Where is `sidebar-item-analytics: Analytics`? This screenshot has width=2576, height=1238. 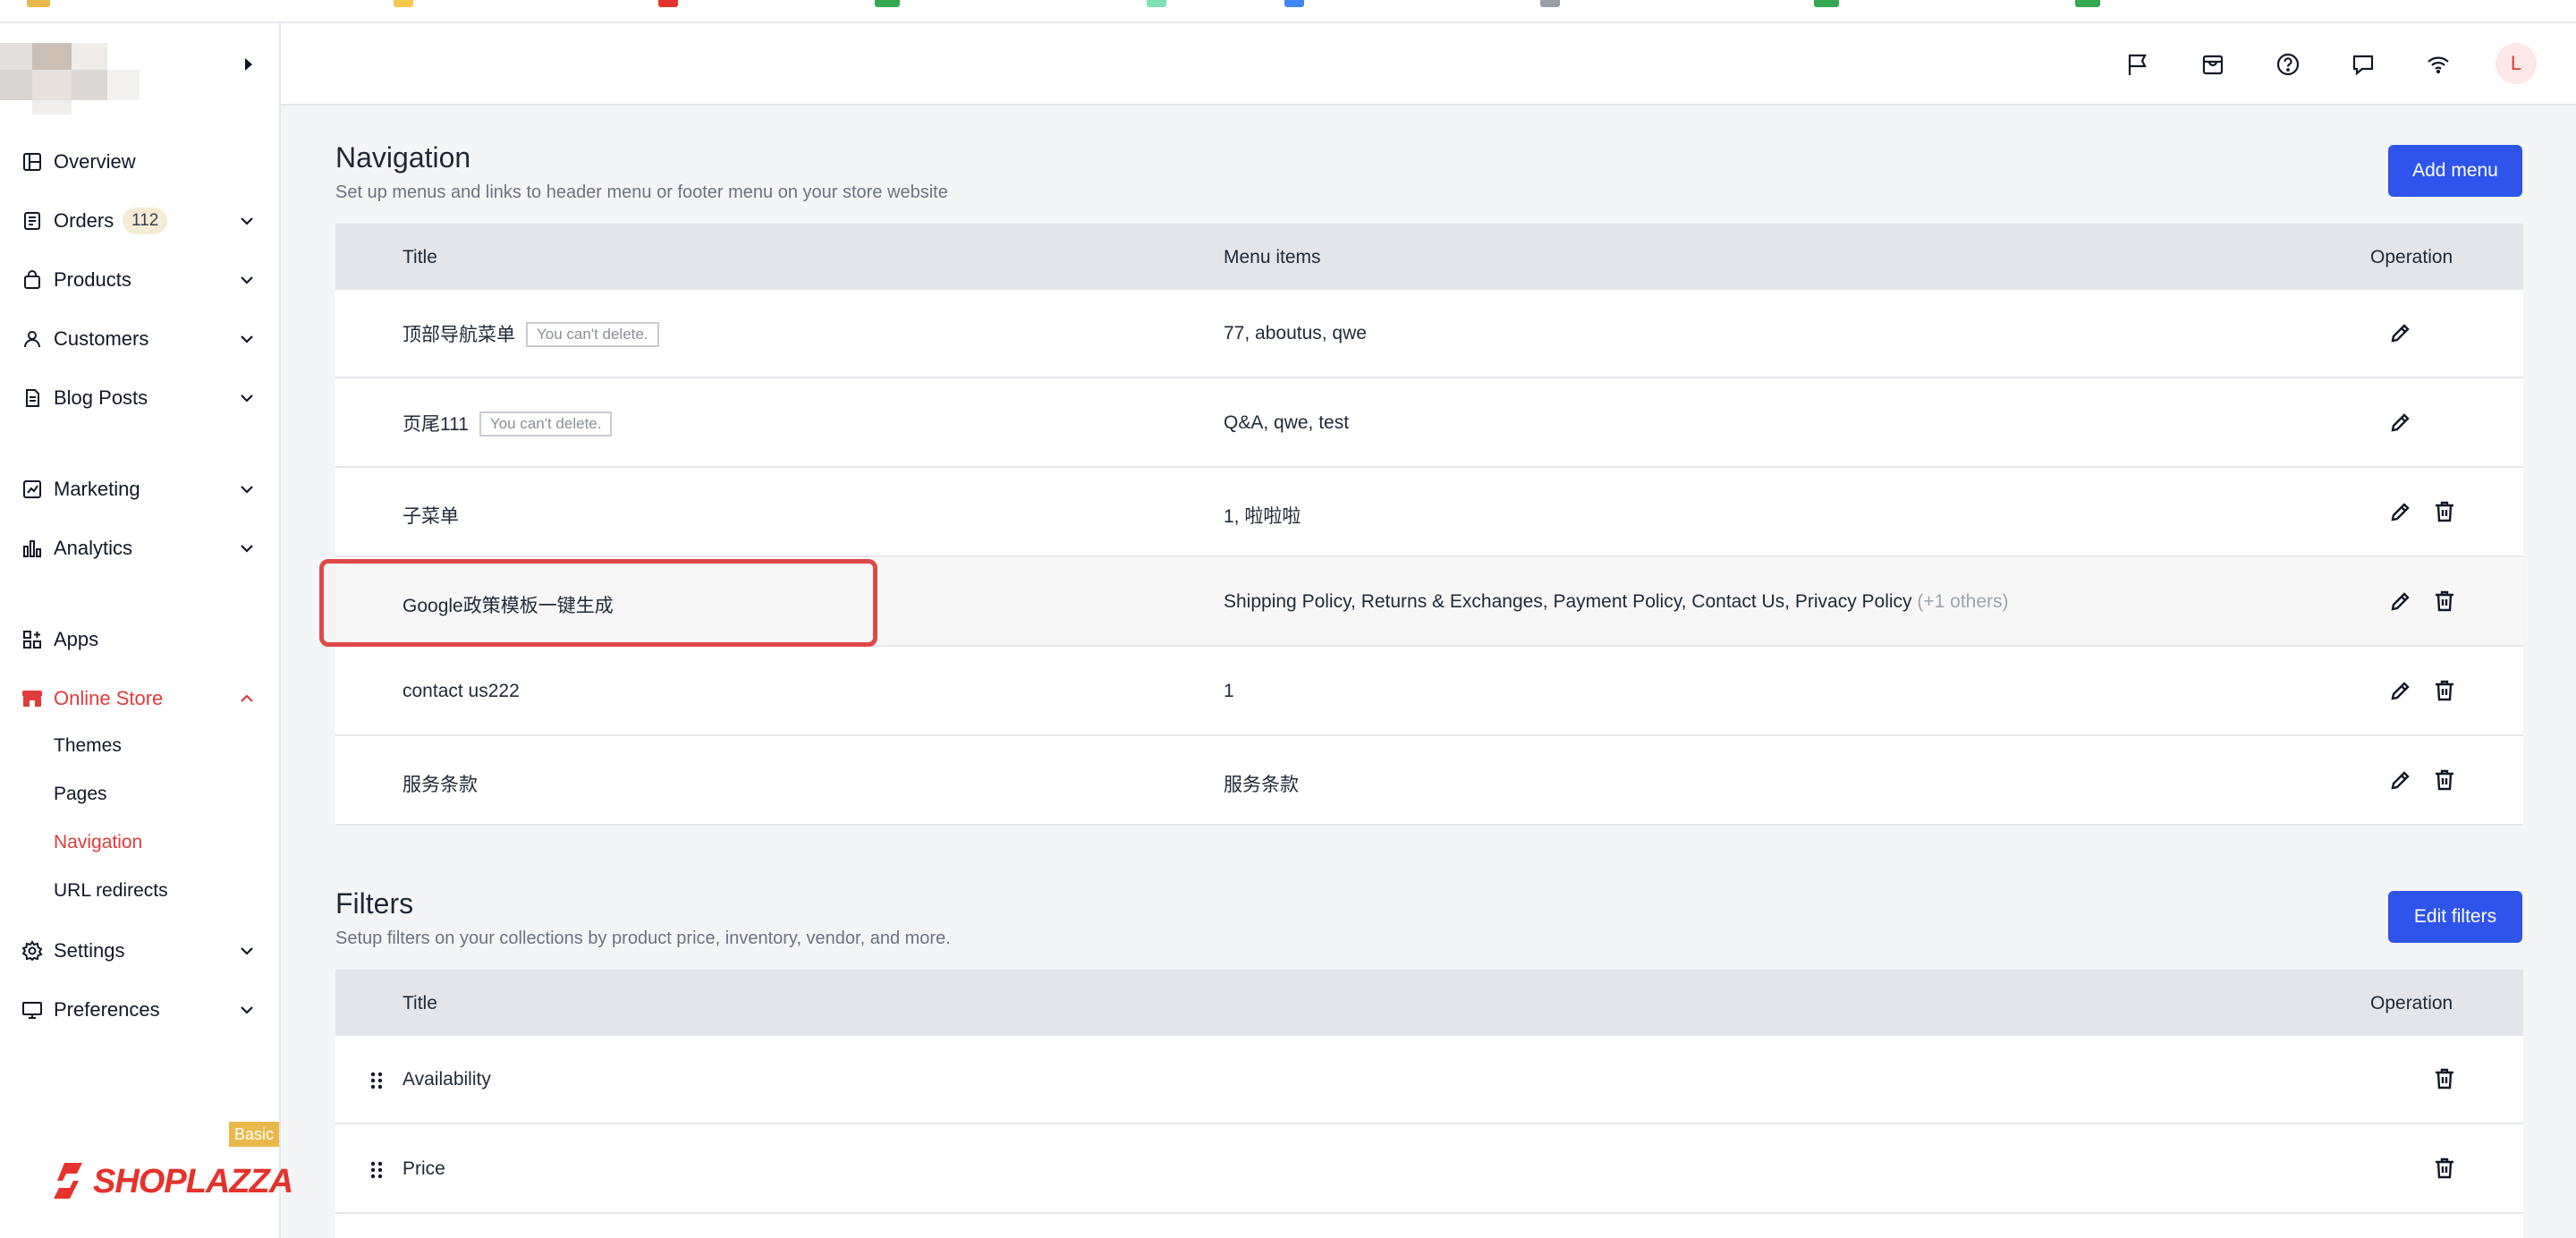
sidebar-item-analytics: Analytics is located at coordinates (139, 548).